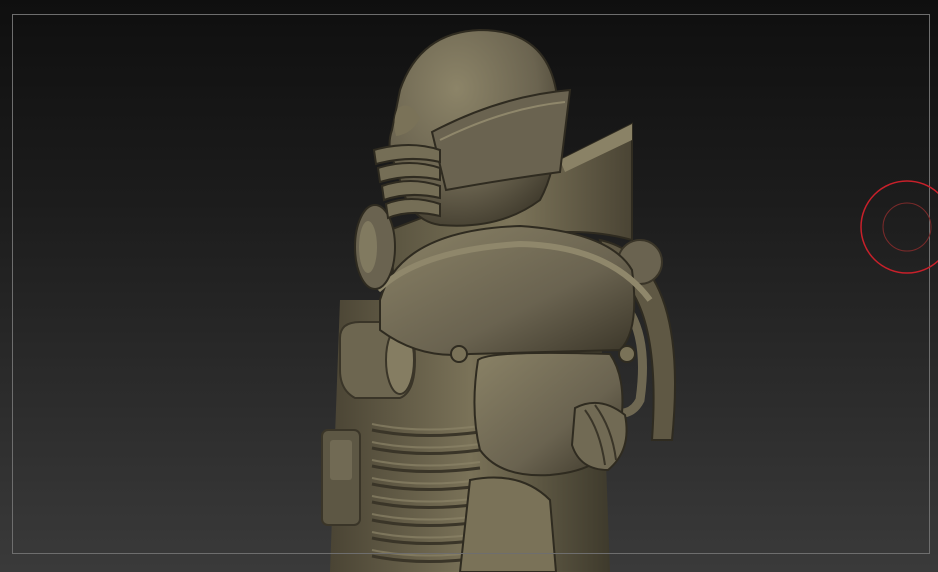  What do you see at coordinates (899, 227) in the screenshot?
I see `brush-cursor-icon` at bounding box center [899, 227].